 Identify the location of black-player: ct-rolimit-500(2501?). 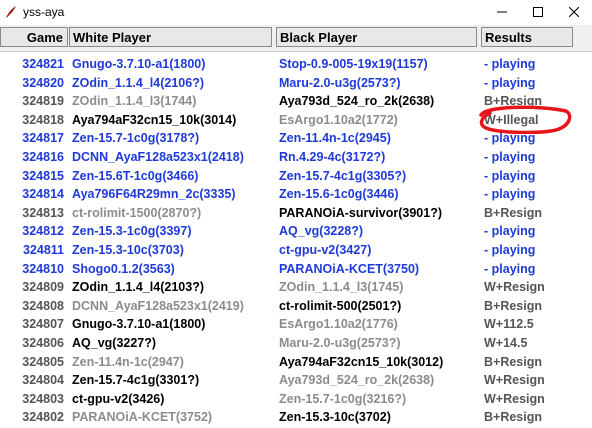
(340, 305).